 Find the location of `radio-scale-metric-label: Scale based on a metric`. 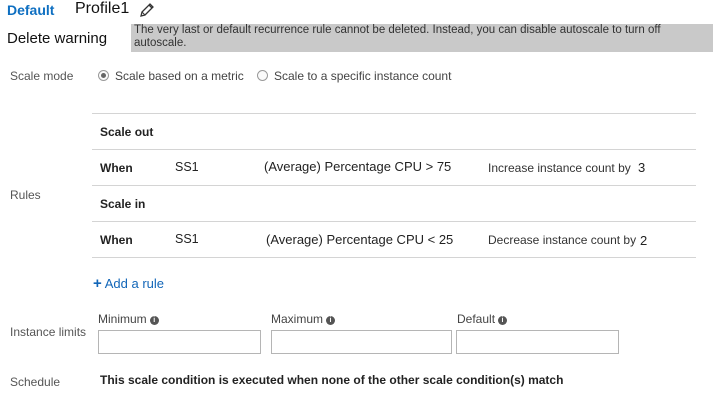

radio-scale-metric-label: Scale based on a metric is located at coordinates (179, 76).